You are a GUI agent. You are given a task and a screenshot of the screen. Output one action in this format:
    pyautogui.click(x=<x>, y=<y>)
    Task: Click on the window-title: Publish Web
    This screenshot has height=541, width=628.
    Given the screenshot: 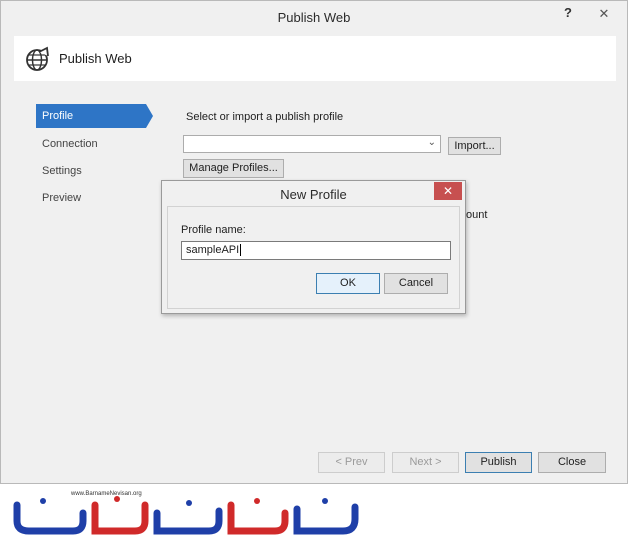 What is the action you would take?
    pyautogui.click(x=314, y=17)
    